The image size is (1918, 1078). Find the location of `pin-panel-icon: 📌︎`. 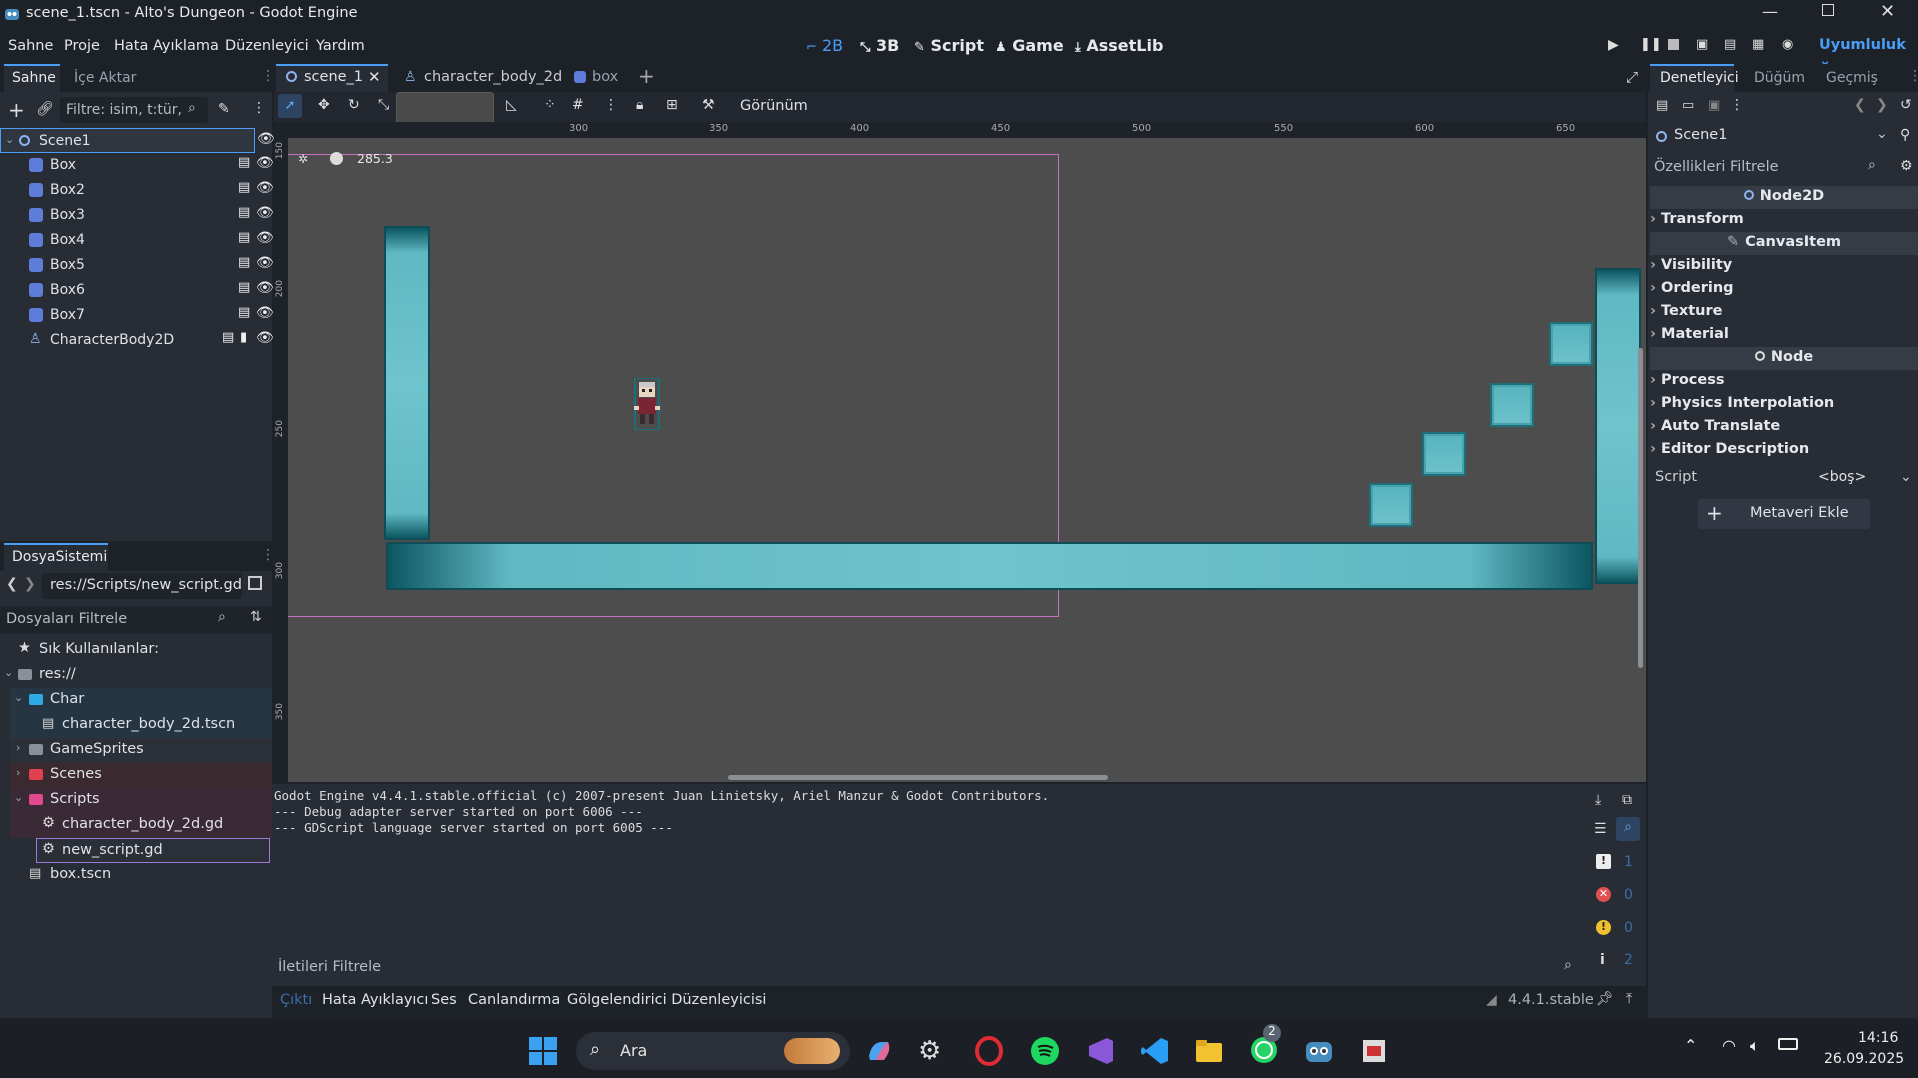

pin-panel-icon: 📌︎ is located at coordinates (1605, 999).